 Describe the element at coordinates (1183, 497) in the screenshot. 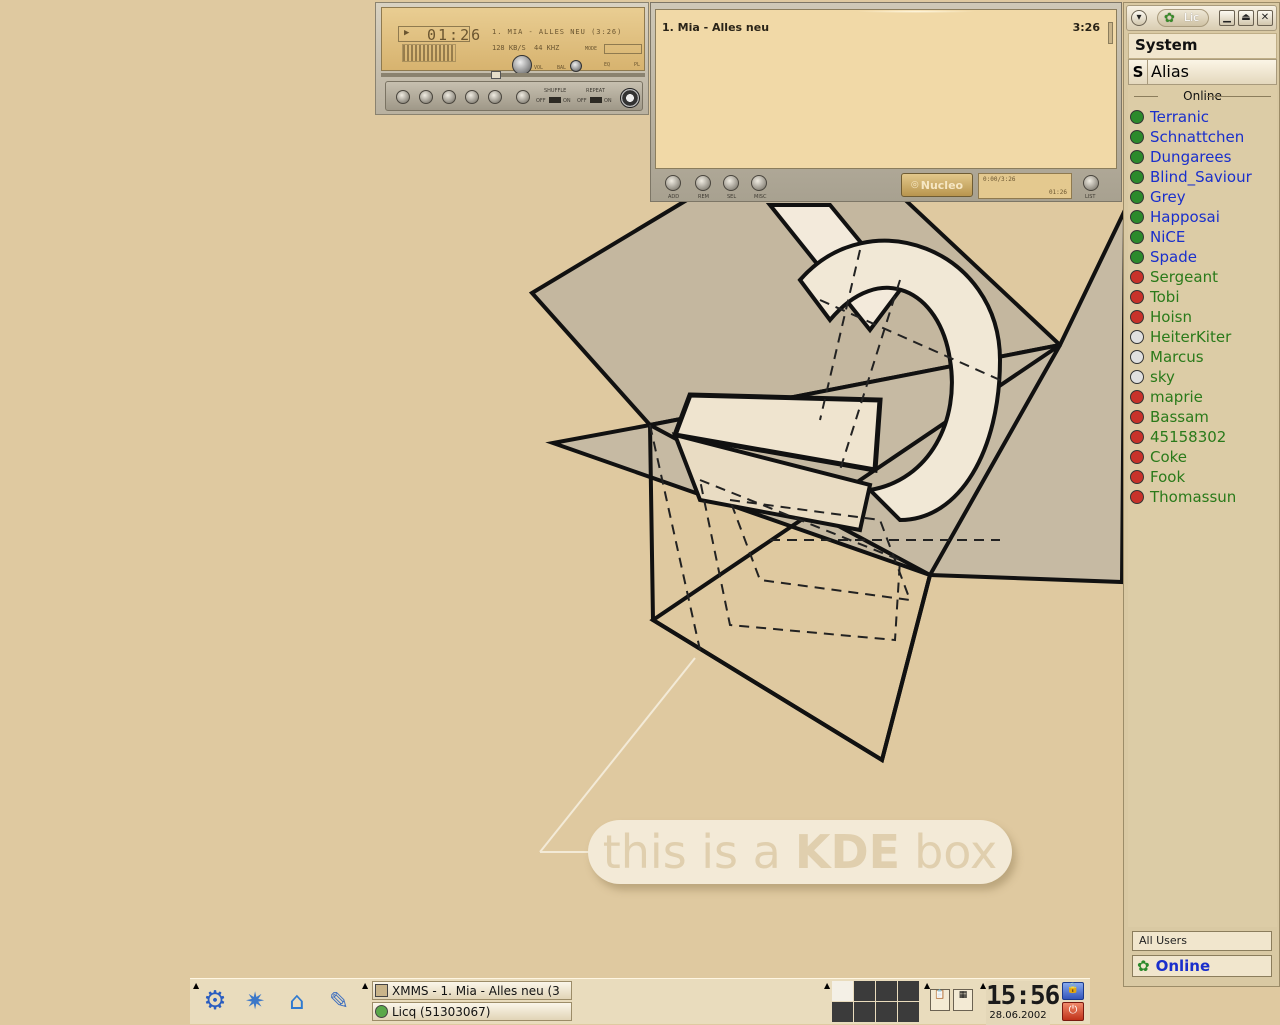

I see `contact-item: Thomassun` at that location.